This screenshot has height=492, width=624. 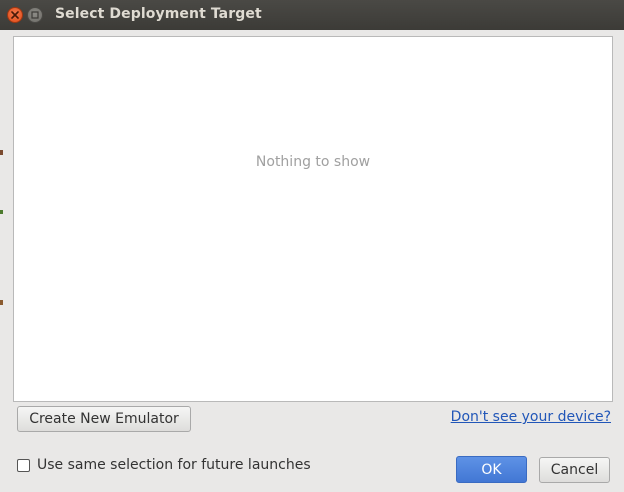 What do you see at coordinates (313, 162) in the screenshot?
I see `empty-list-message: Nothing to show` at bounding box center [313, 162].